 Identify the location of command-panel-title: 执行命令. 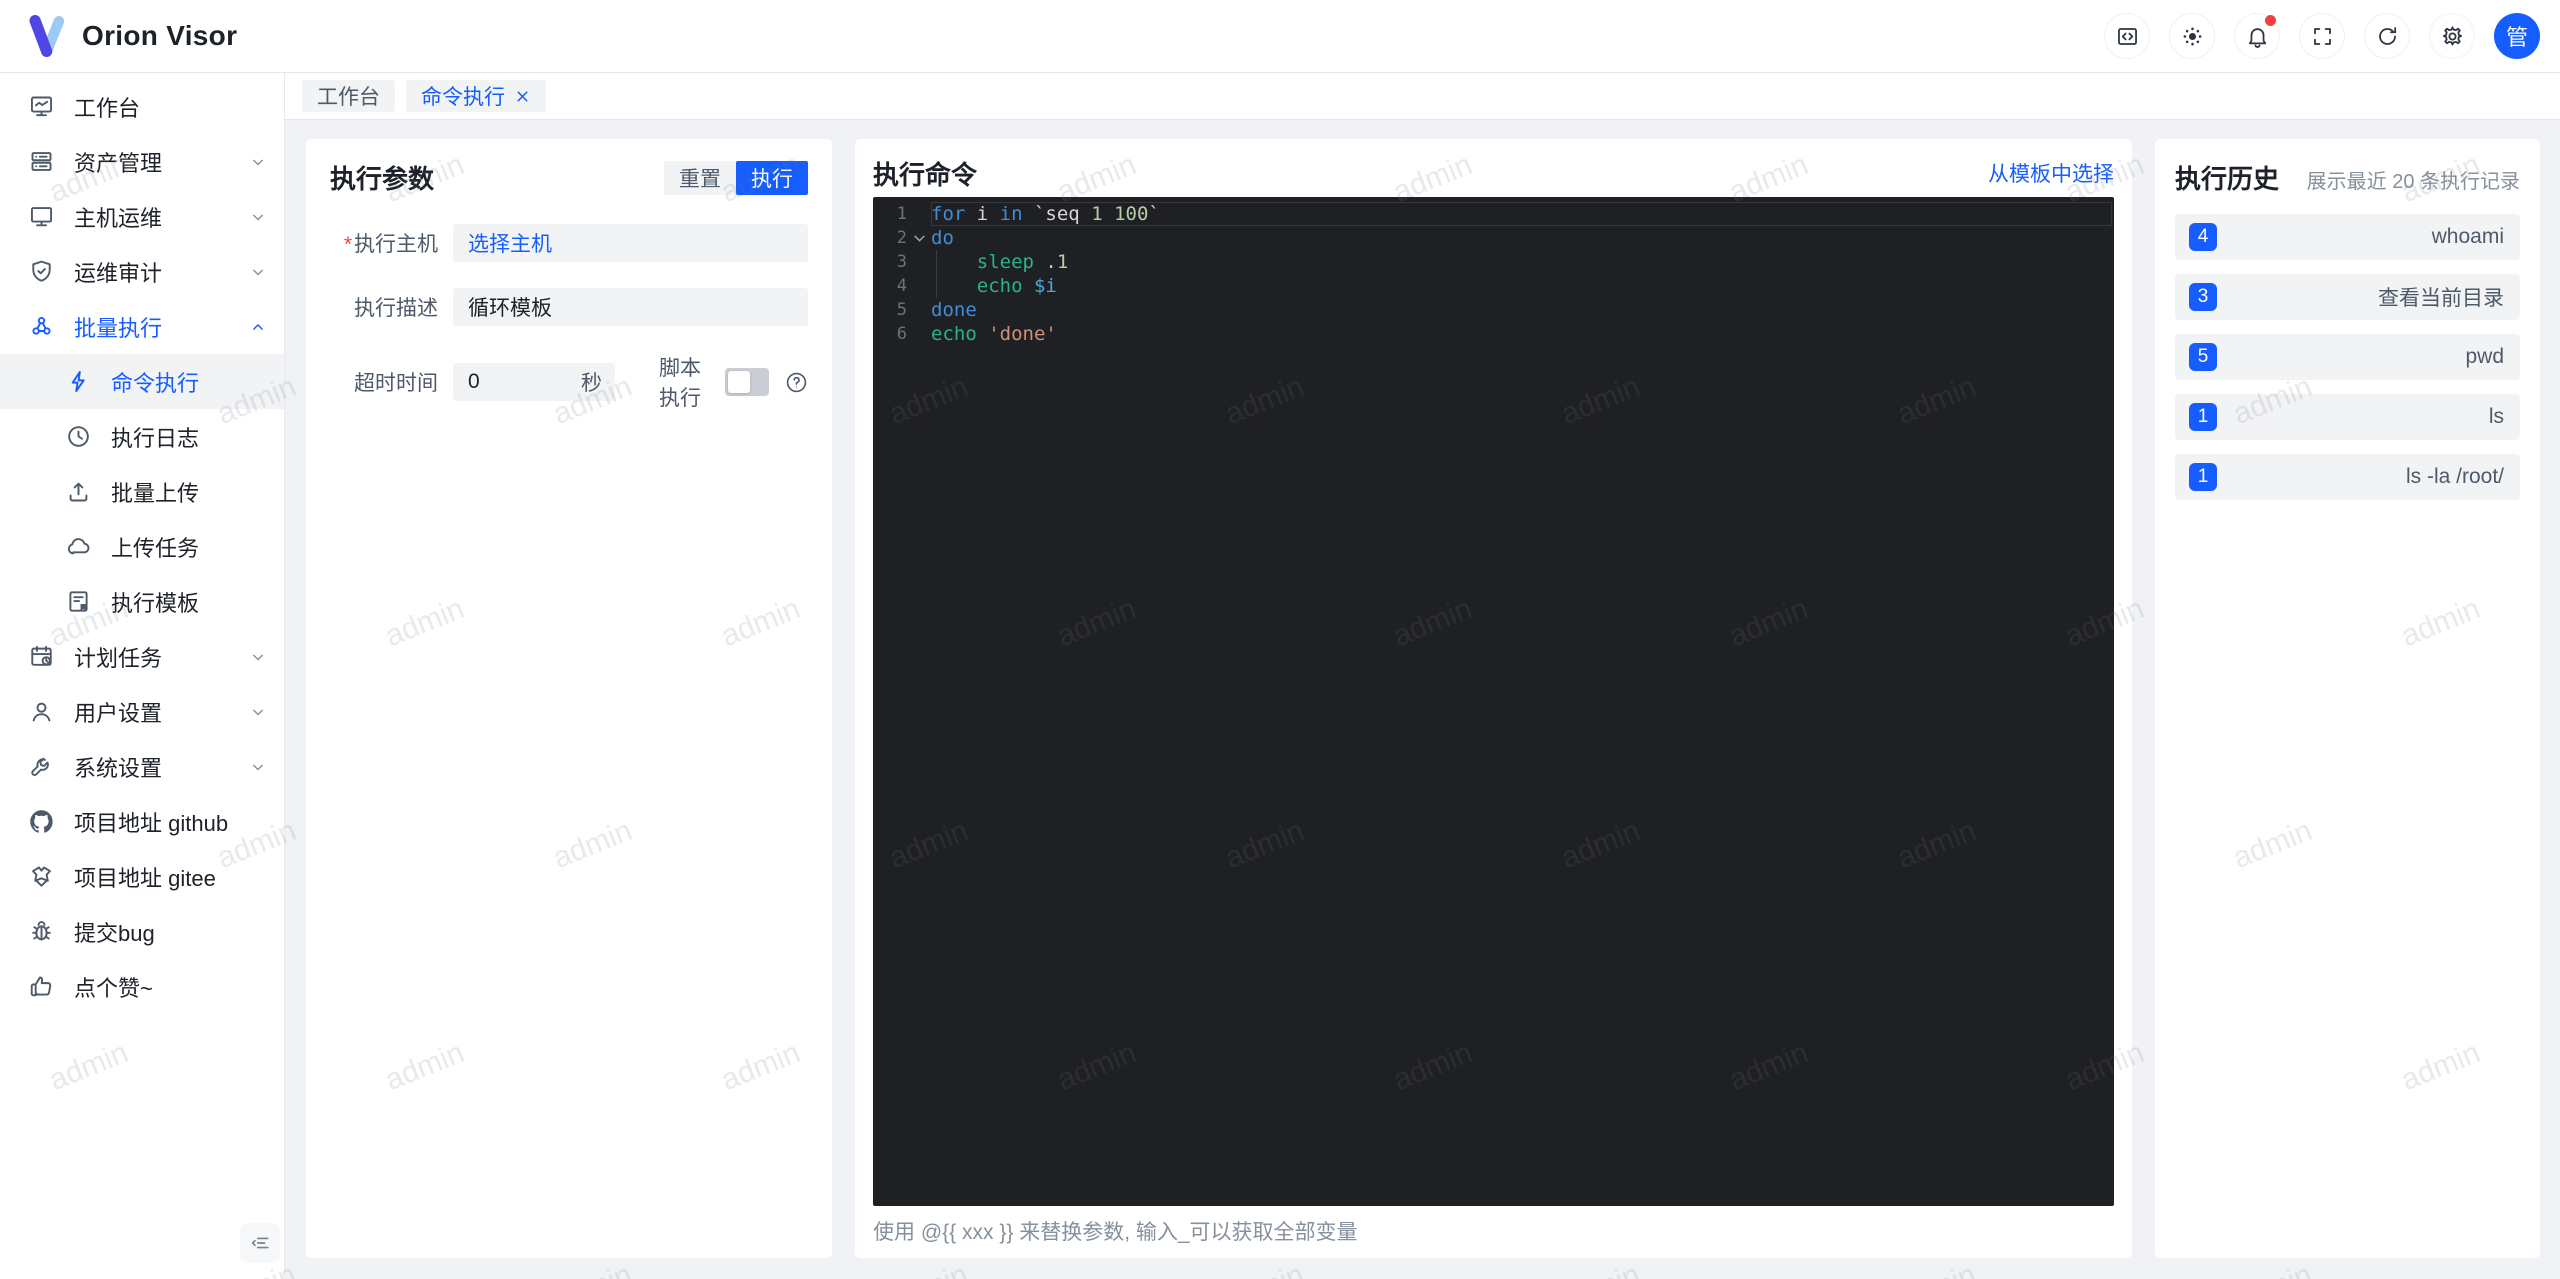
(925, 174).